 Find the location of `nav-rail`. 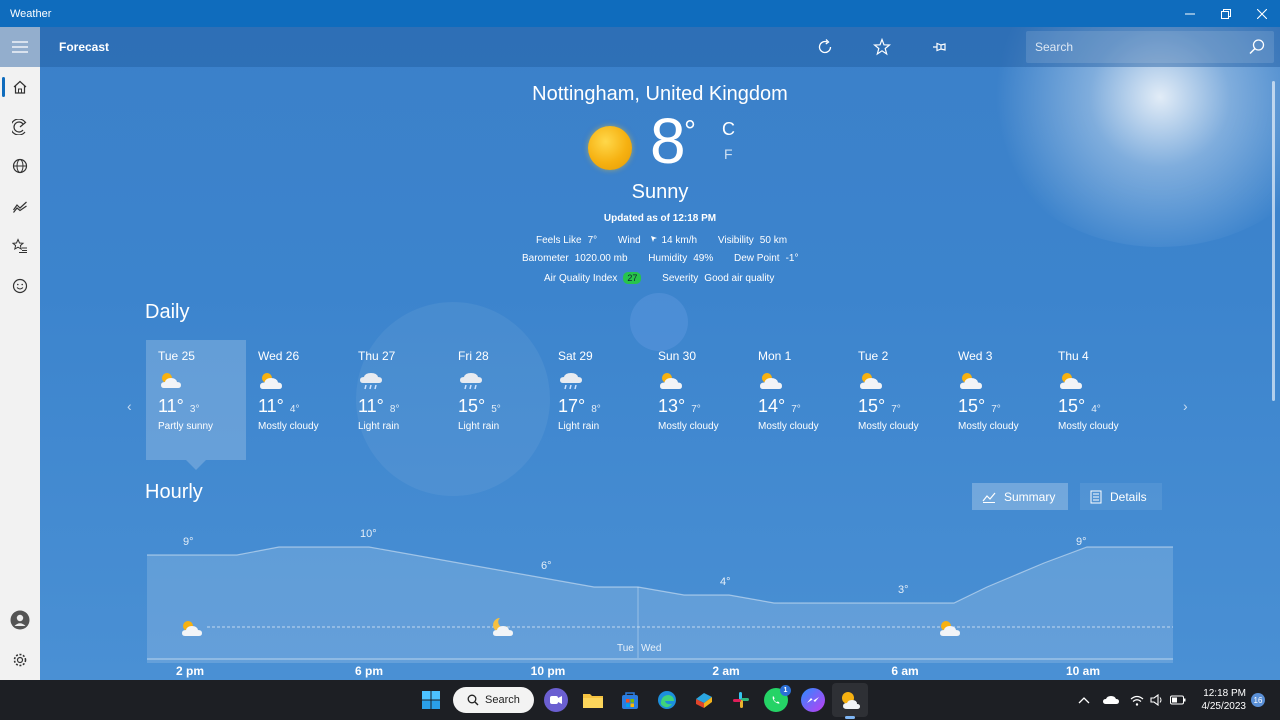

nav-rail is located at coordinates (20, 353).